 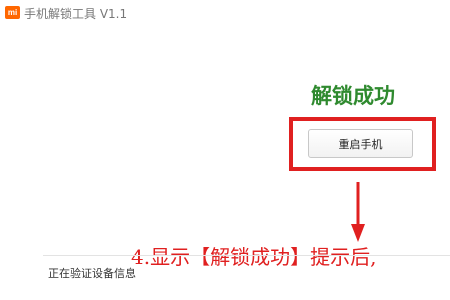 I want to click on unlock-success-message: 解锁成功, so click(x=353, y=96).